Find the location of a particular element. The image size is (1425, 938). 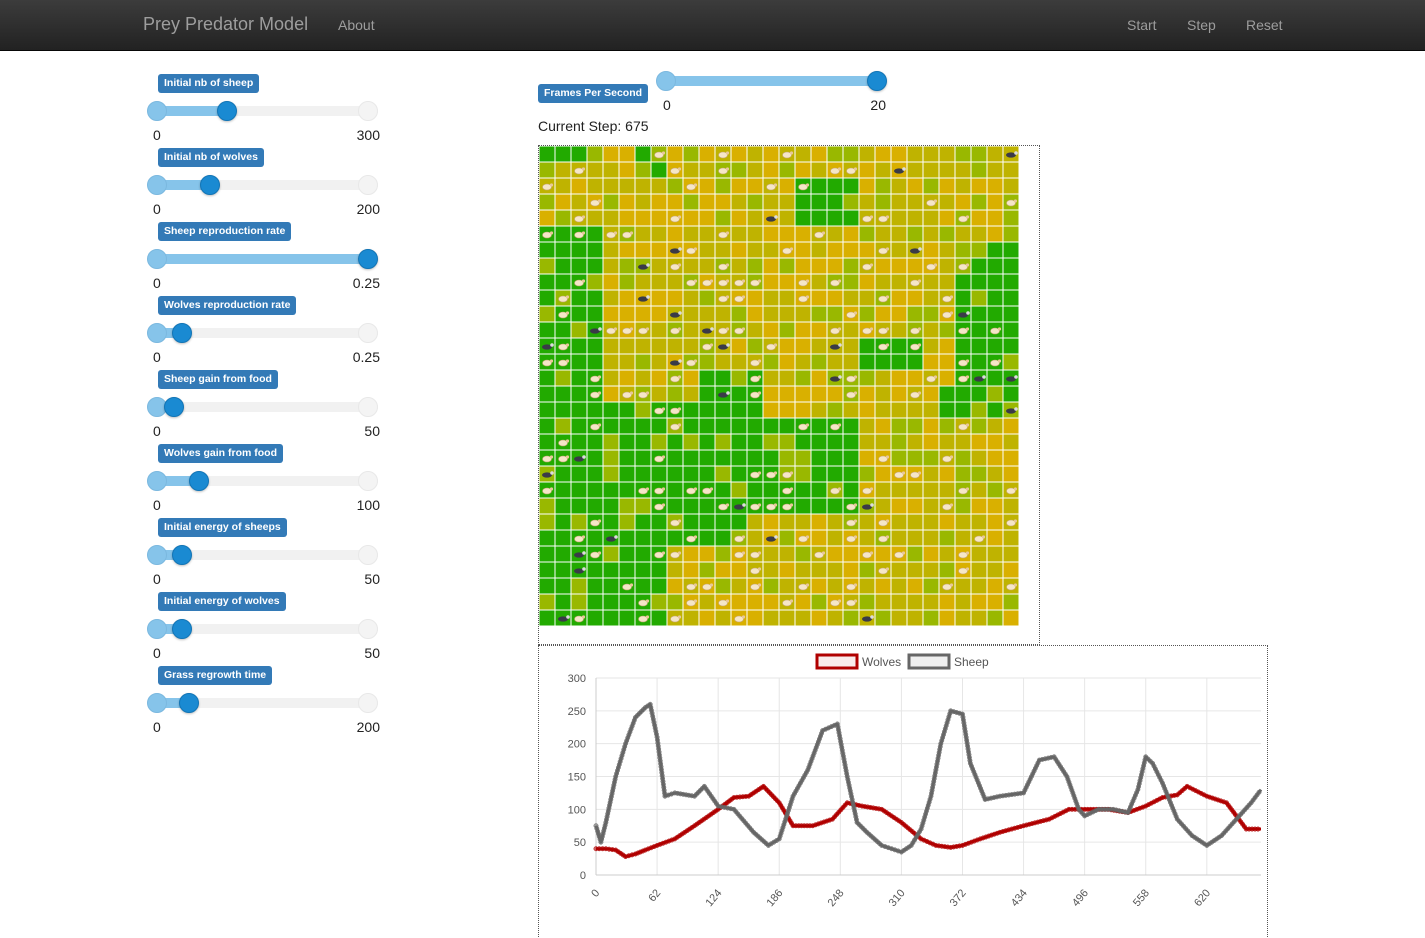

param-0-slider-handle is located at coordinates (227, 111).